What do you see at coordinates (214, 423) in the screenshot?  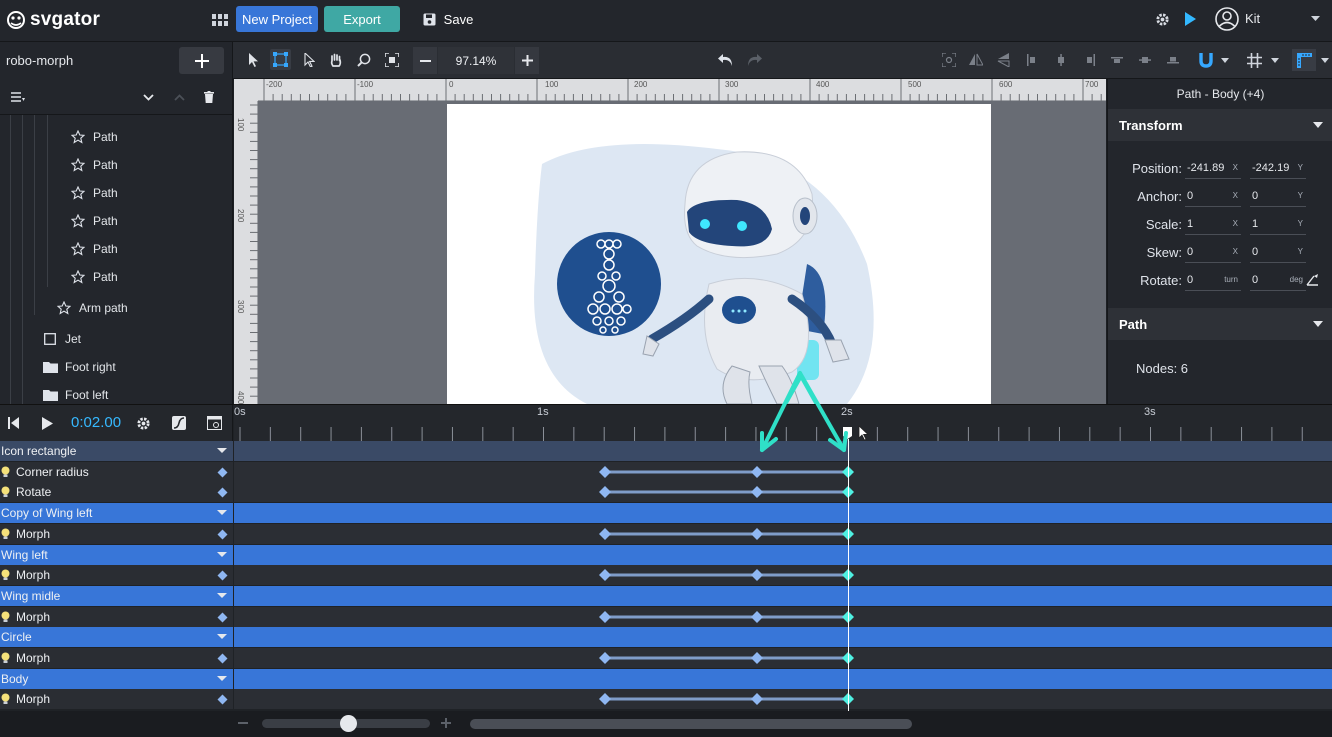 I see `timeline-view-icon` at bounding box center [214, 423].